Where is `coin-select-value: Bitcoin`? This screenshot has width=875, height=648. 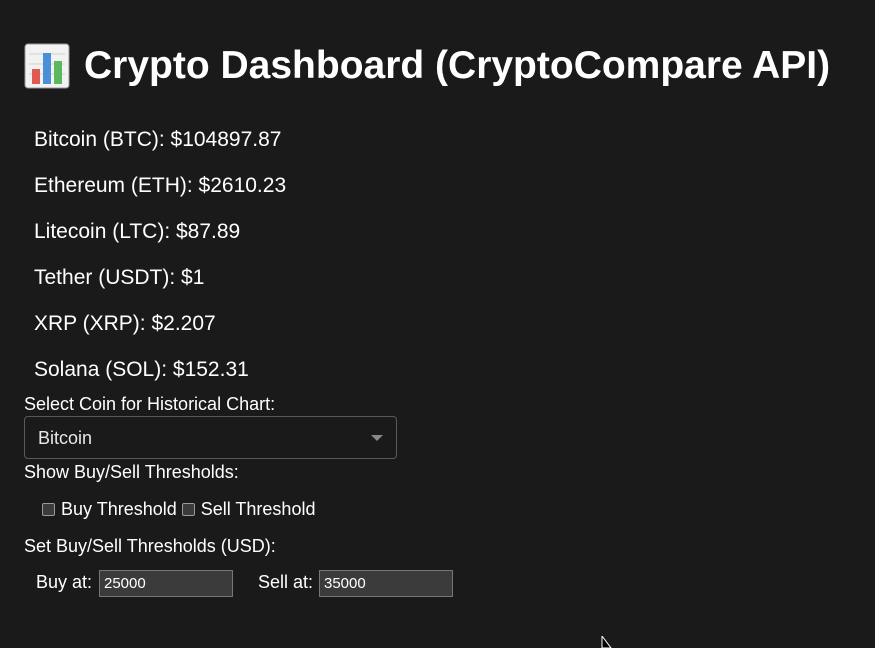 coin-select-value: Bitcoin is located at coordinates (65, 438).